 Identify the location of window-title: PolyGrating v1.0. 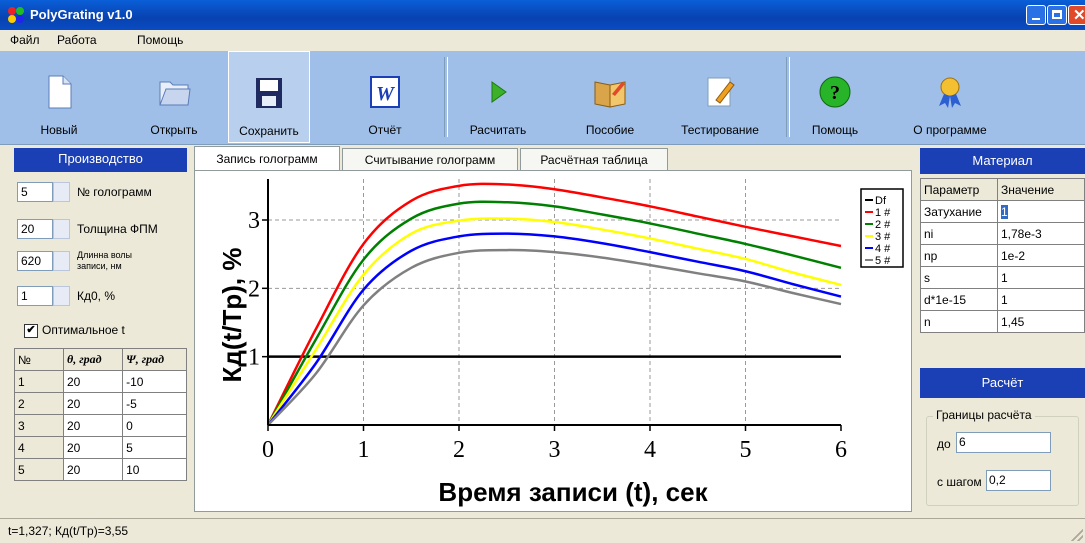
(81, 14).